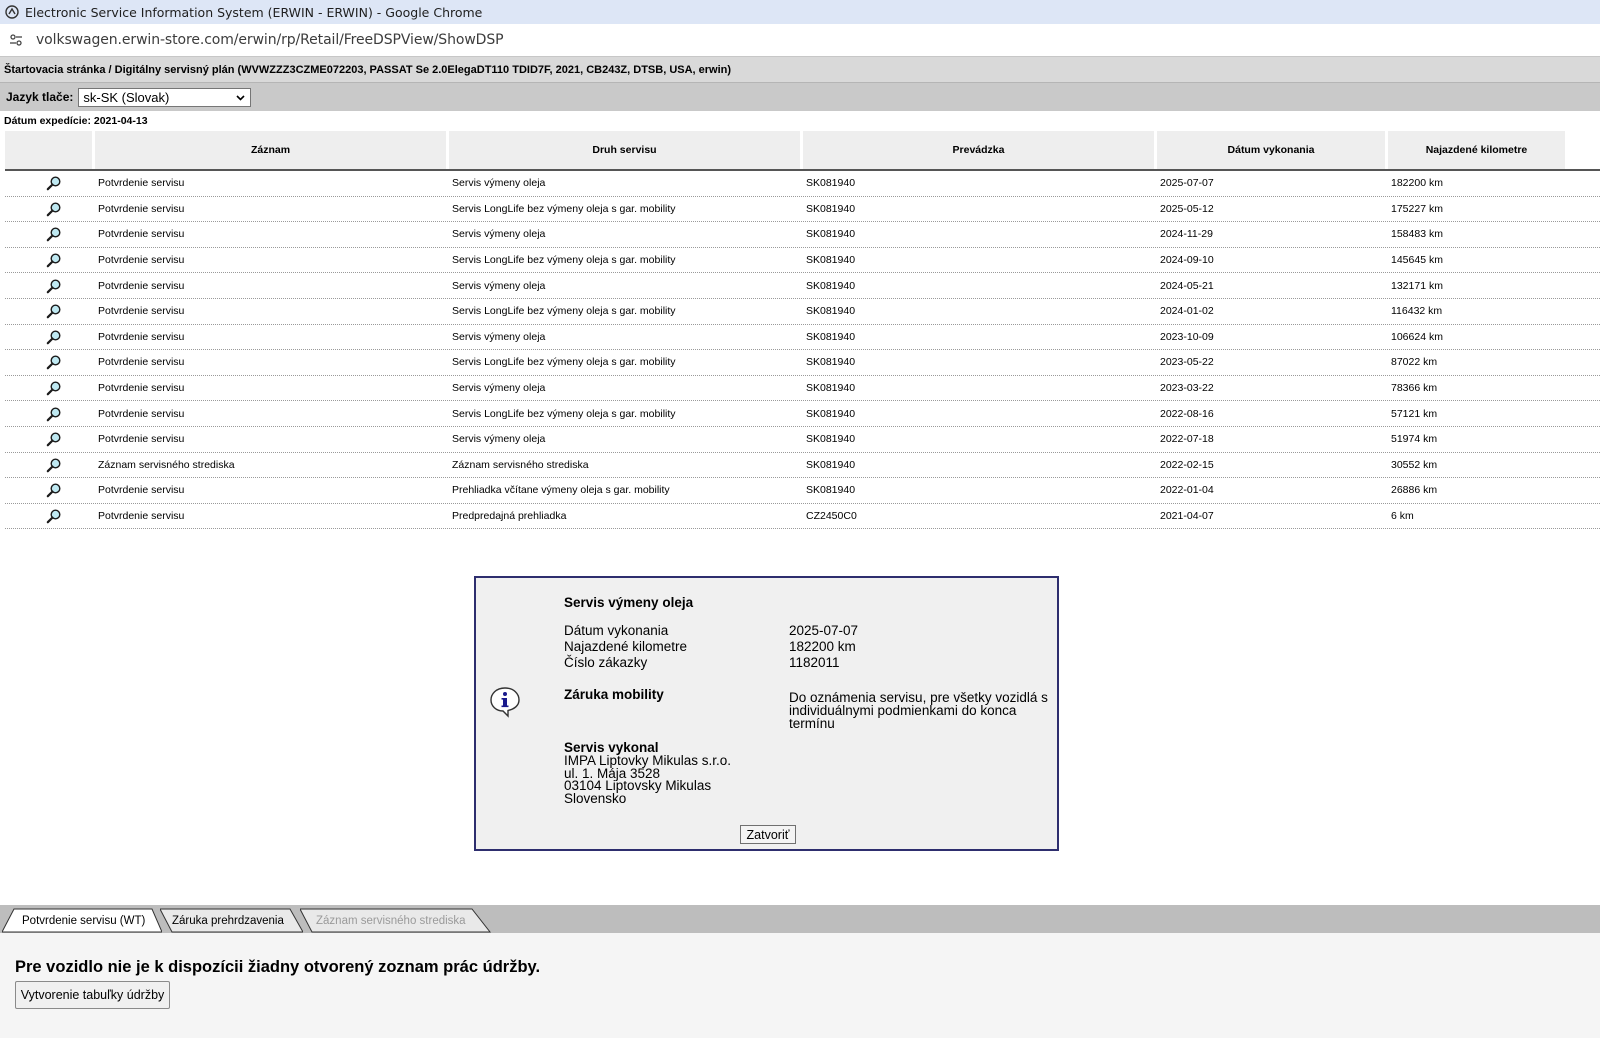 Image resolution: width=1600 pixels, height=1038 pixels. What do you see at coordinates (1417, 234) in the screenshot?
I see `cell-km: 158483 km` at bounding box center [1417, 234].